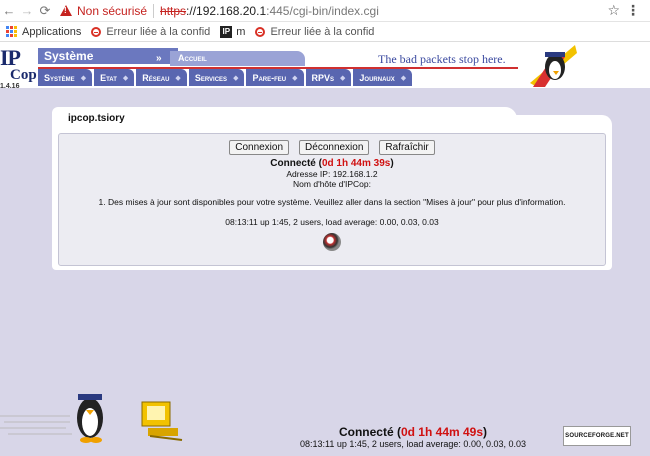 This screenshot has height=456, width=650. Describe the element at coordinates (192, 58) in the screenshot. I see `breadcrumb-label: Accueil` at that location.